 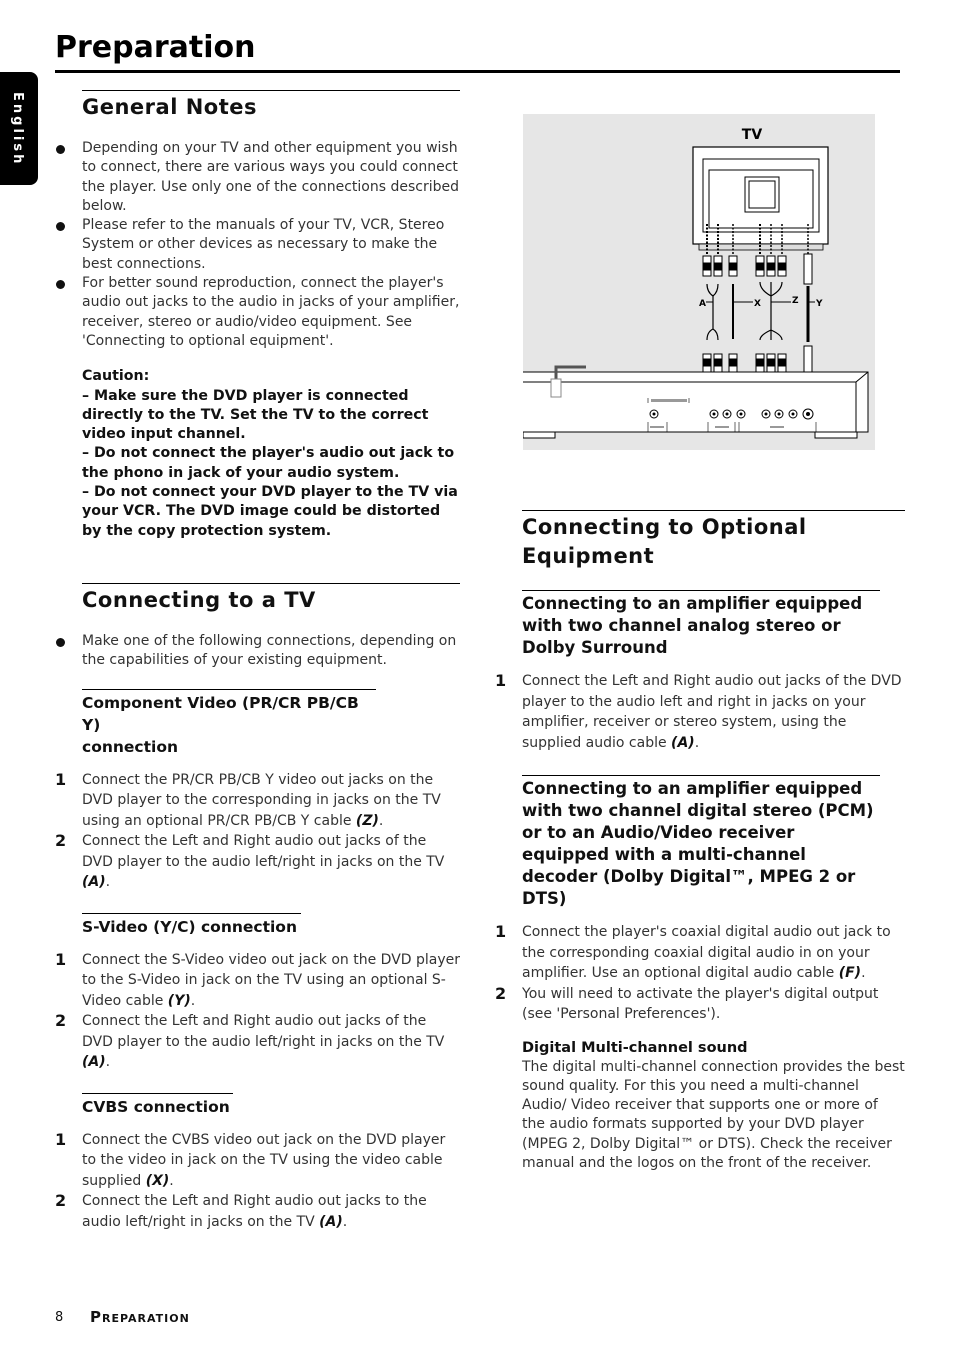 I want to click on cable-label-y: Y, so click(x=819, y=304).